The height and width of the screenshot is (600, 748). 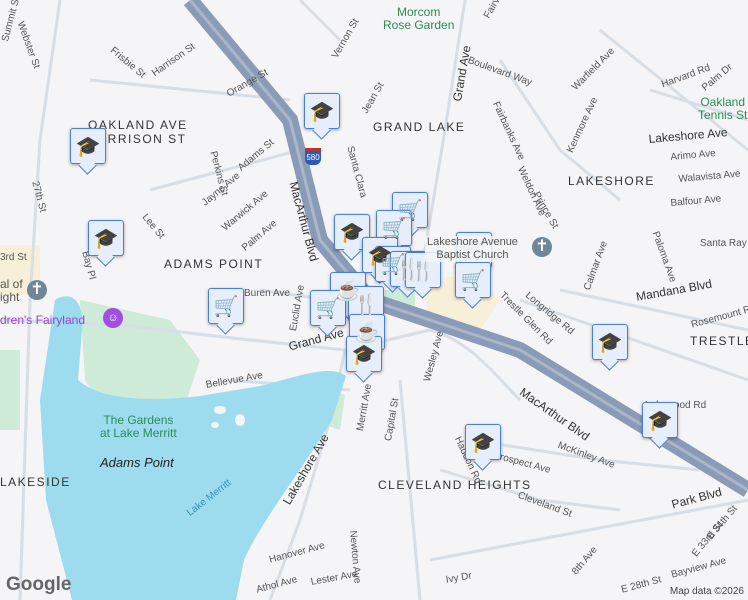 I want to click on street-label: Buren Ave, so click(x=267, y=293).